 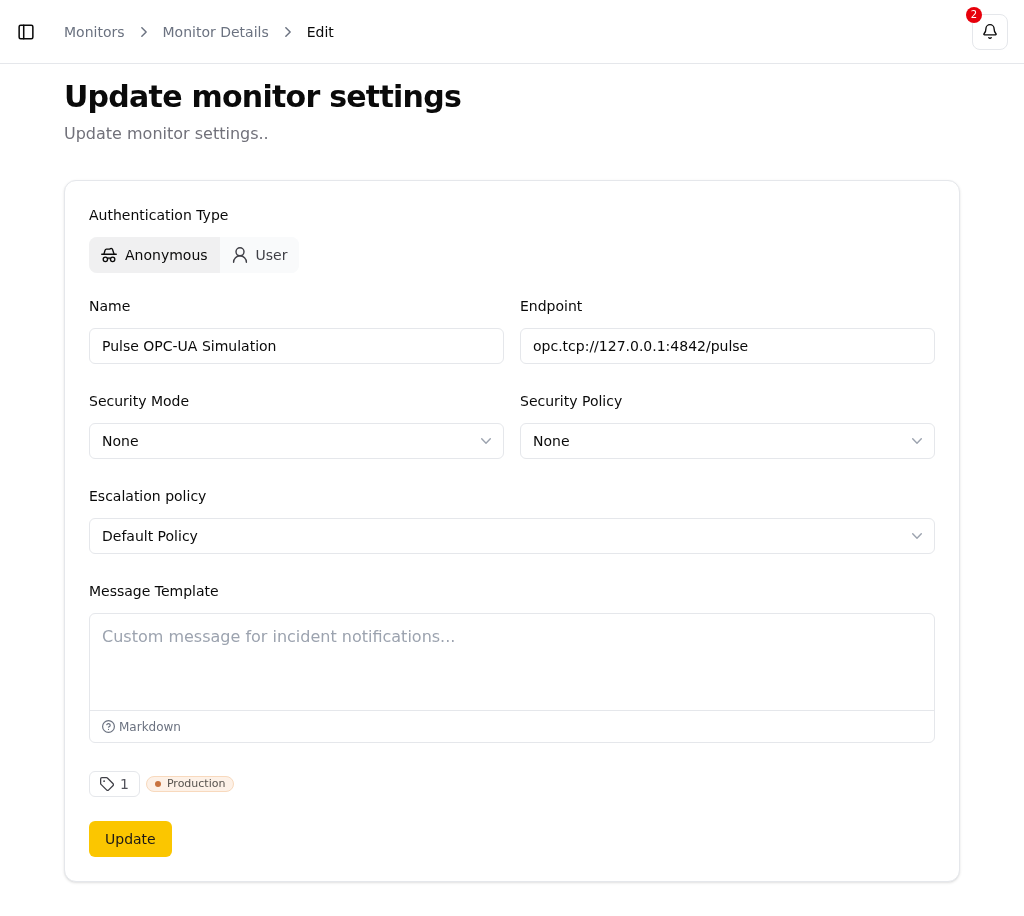 What do you see at coordinates (974, 14) in the screenshot?
I see `notification-count: 2` at bounding box center [974, 14].